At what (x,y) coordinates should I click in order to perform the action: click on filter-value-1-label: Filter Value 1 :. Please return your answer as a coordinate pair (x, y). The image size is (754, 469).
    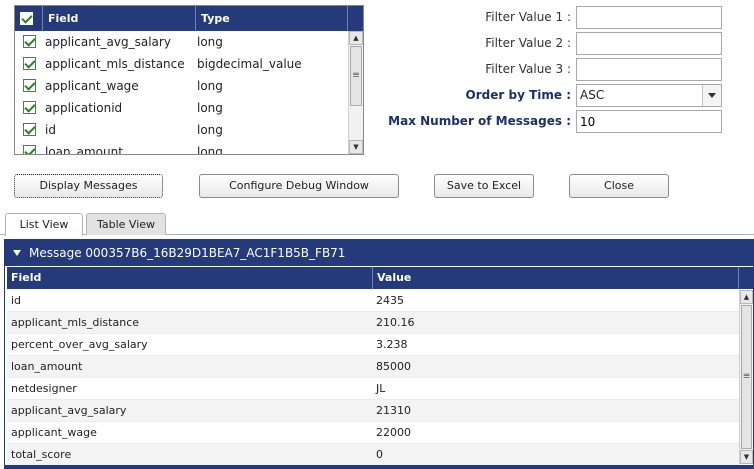
    Looking at the image, I should click on (528, 17).